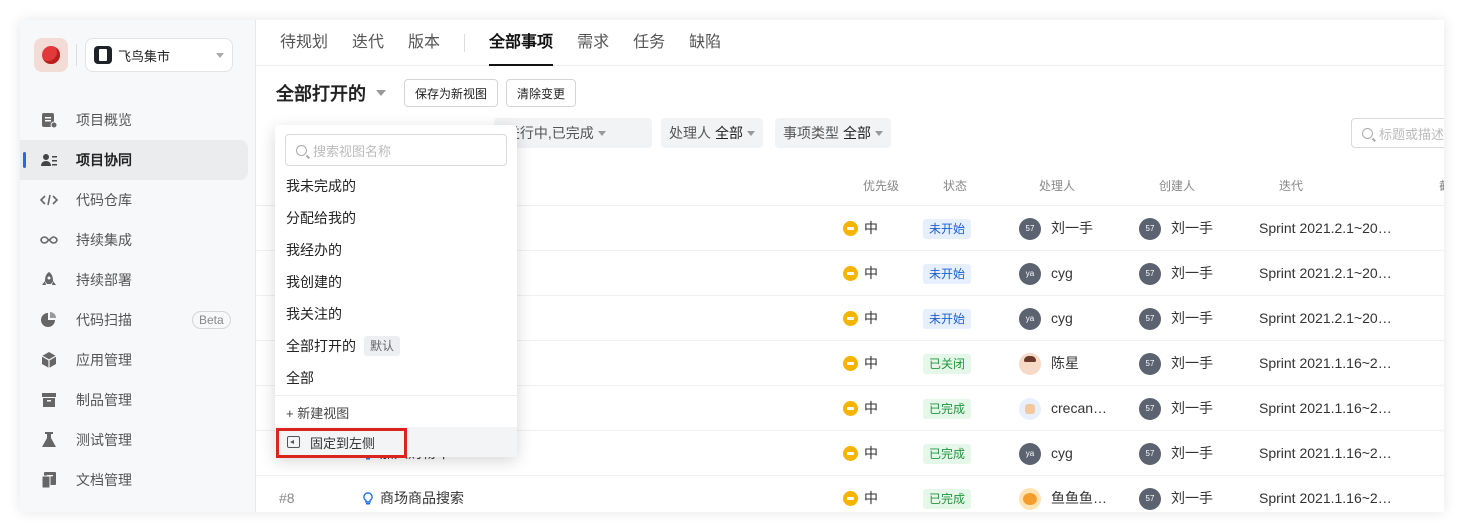 The width and height of the screenshot is (1464, 532). What do you see at coordinates (321, 218) in the screenshot?
I see `view-item-label: 分配给我的` at bounding box center [321, 218].